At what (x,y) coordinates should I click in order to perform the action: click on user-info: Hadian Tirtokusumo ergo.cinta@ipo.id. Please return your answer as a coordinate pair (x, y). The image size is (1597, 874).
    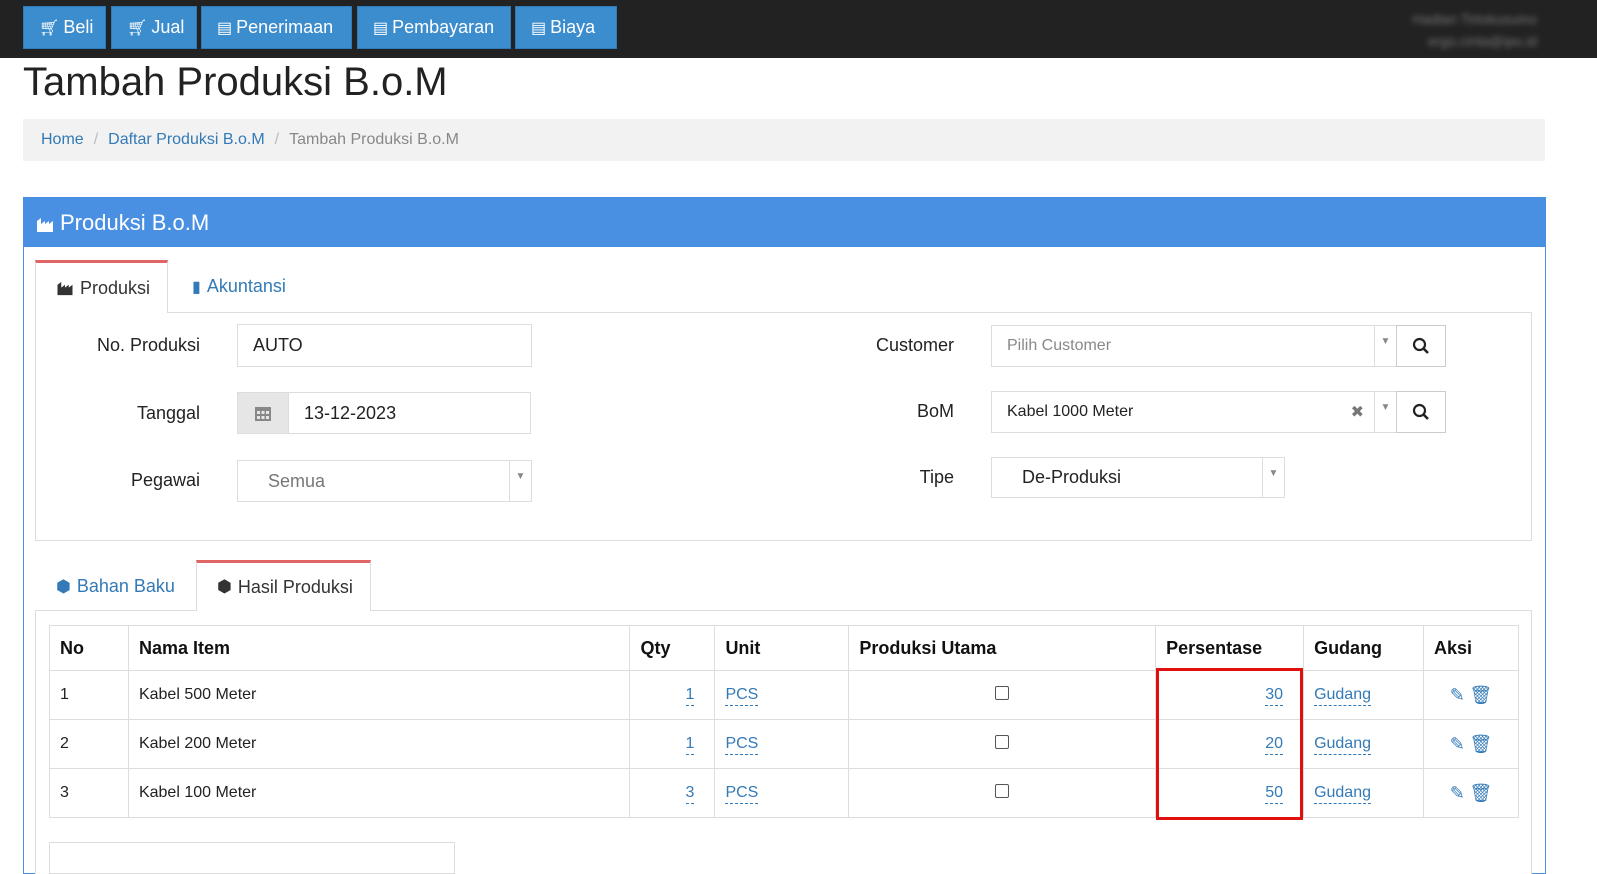
    Looking at the image, I should click on (1474, 30).